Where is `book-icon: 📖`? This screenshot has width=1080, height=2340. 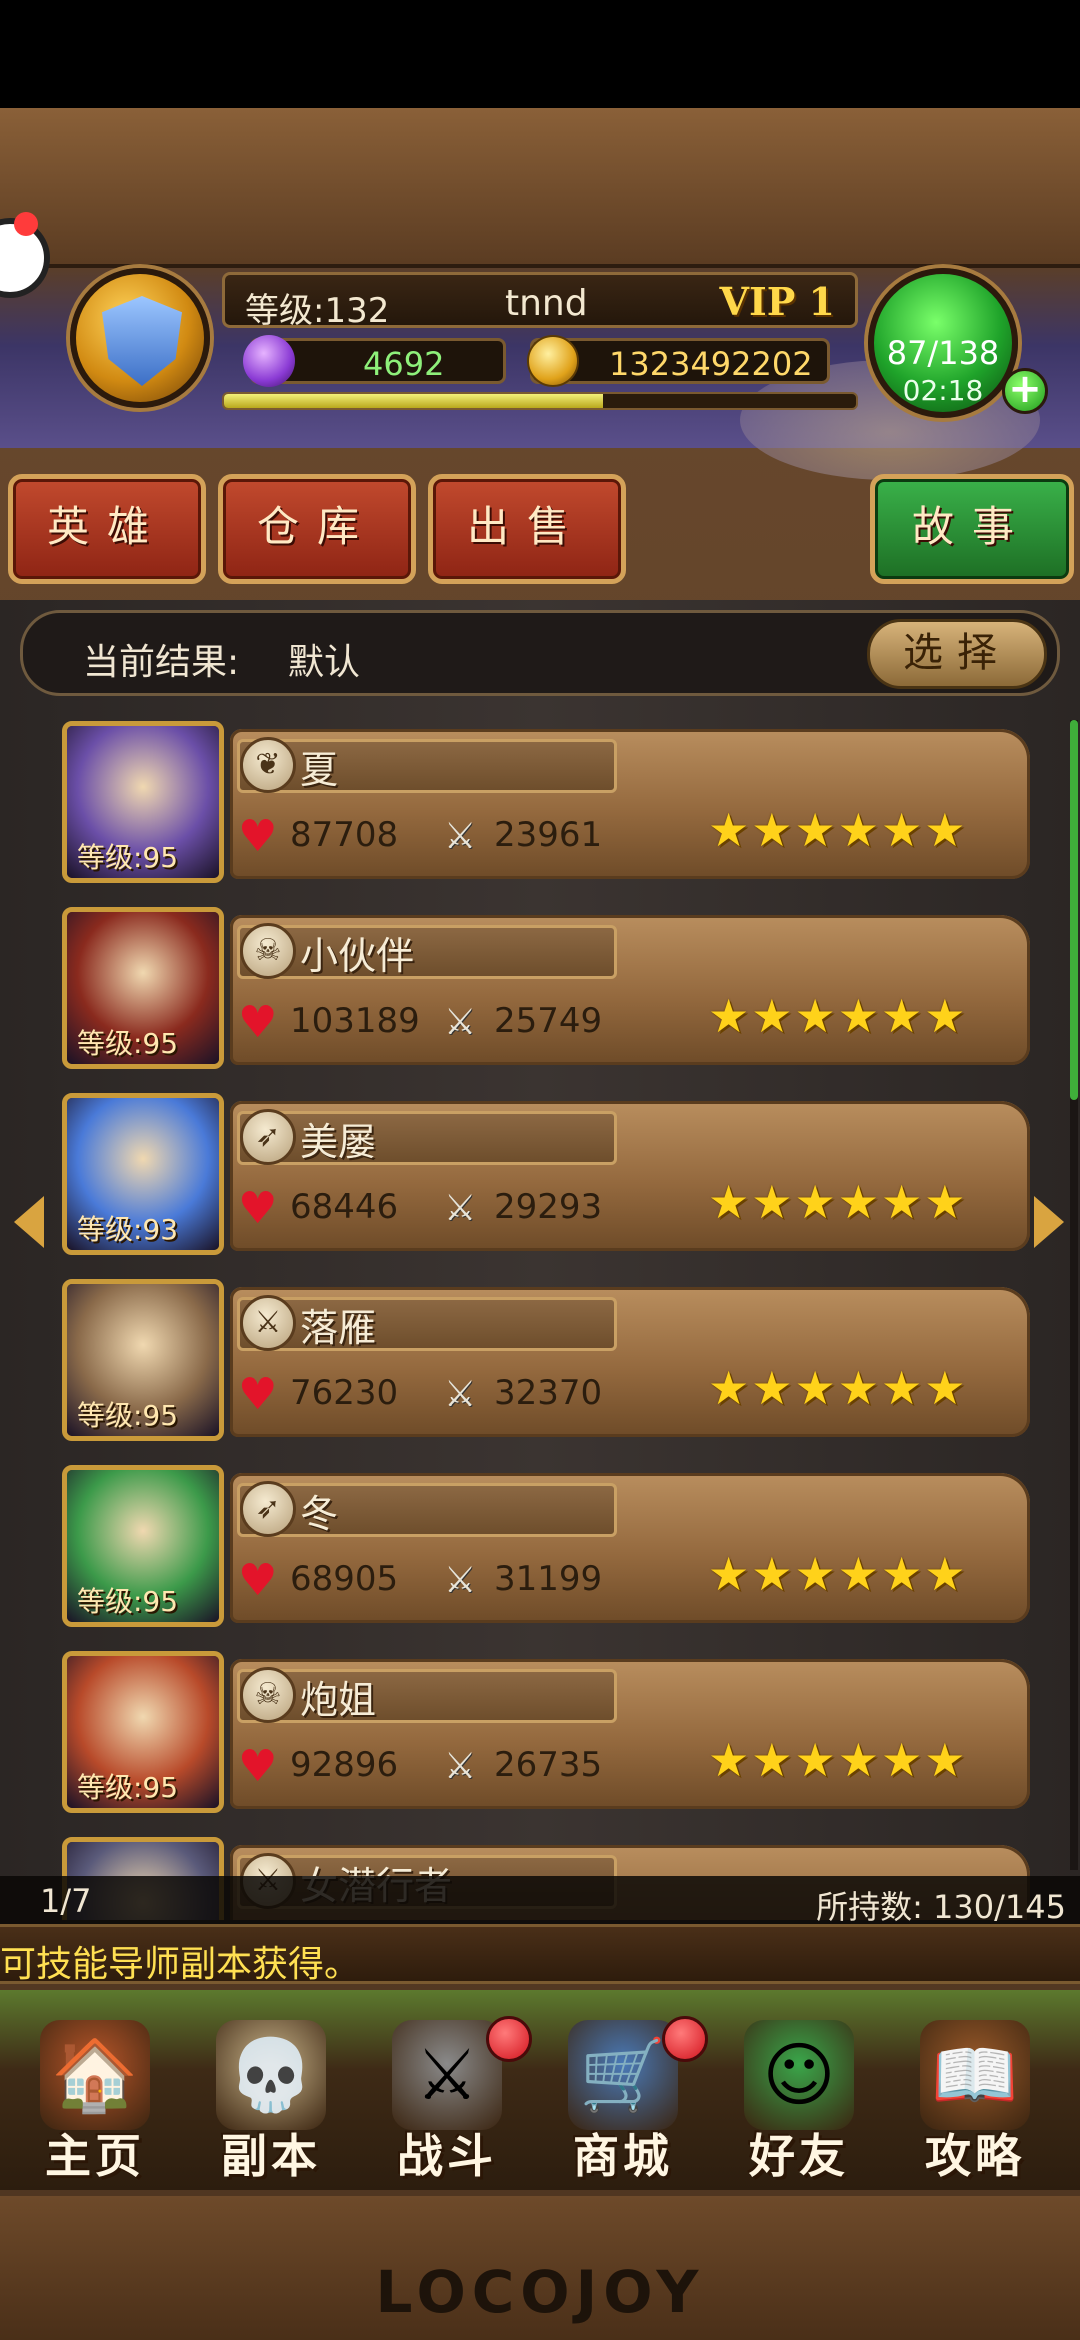
book-icon: 📖 is located at coordinates (975, 2075).